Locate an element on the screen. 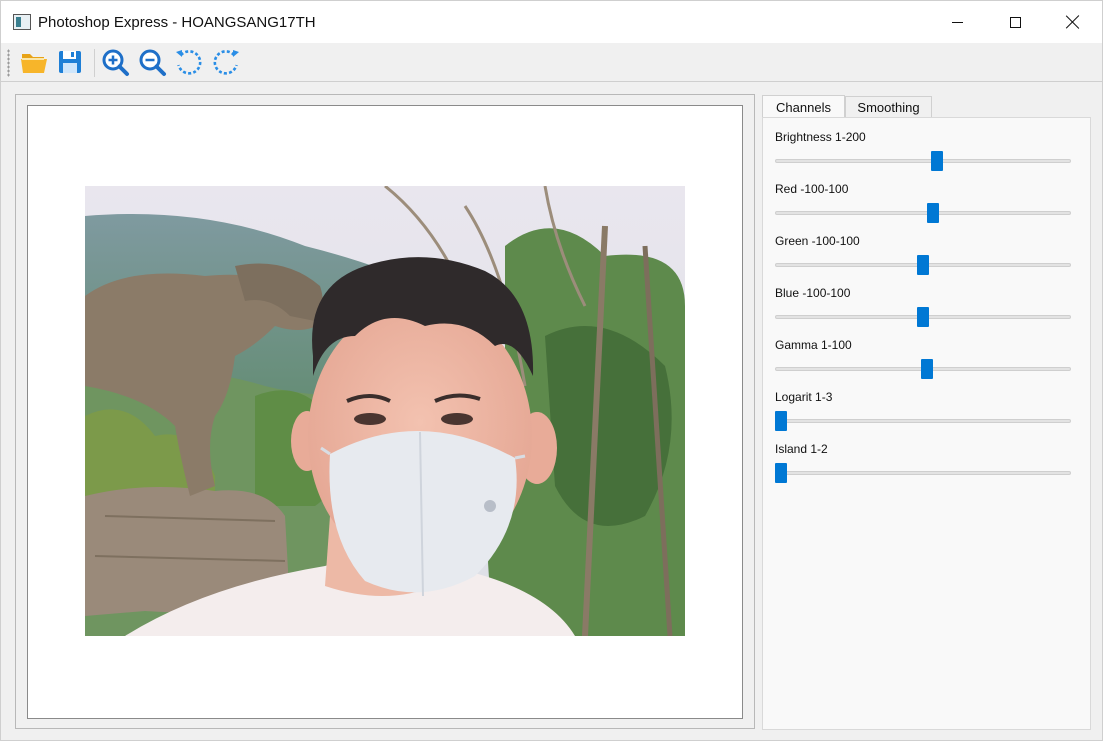 Image resolution: width=1103 pixels, height=741 pixels. close-button is located at coordinates (1073, 22).